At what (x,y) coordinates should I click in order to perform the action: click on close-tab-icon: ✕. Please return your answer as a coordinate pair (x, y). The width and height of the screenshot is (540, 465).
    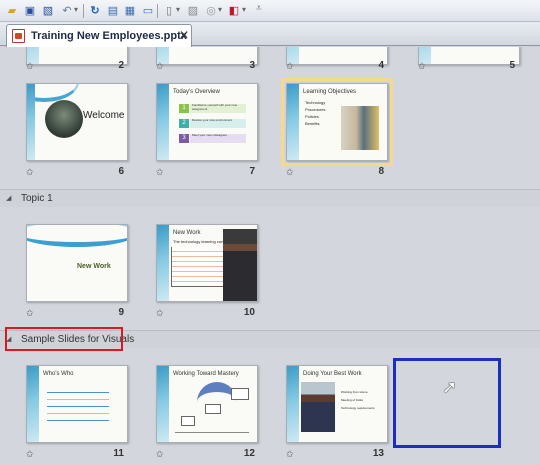
    Looking at the image, I should click on (184, 35).